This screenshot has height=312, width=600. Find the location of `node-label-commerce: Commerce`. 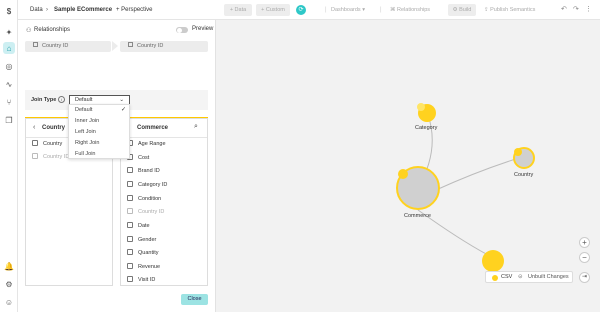

node-label-commerce: Commerce is located at coordinates (417, 216).